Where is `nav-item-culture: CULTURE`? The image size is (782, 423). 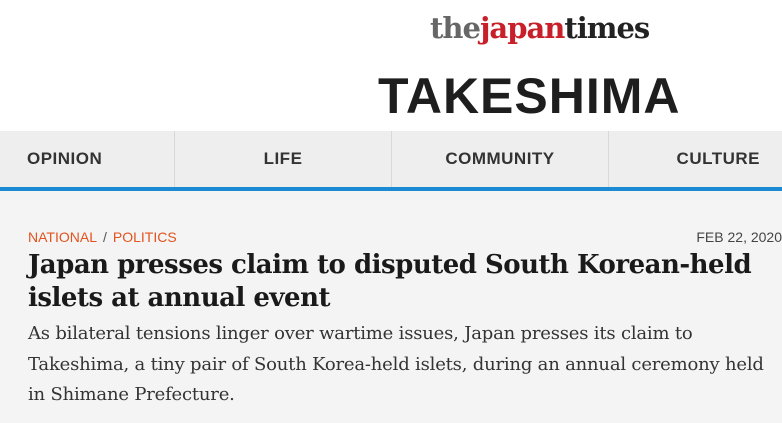
nav-item-culture: CULTURE is located at coordinates (695, 159).